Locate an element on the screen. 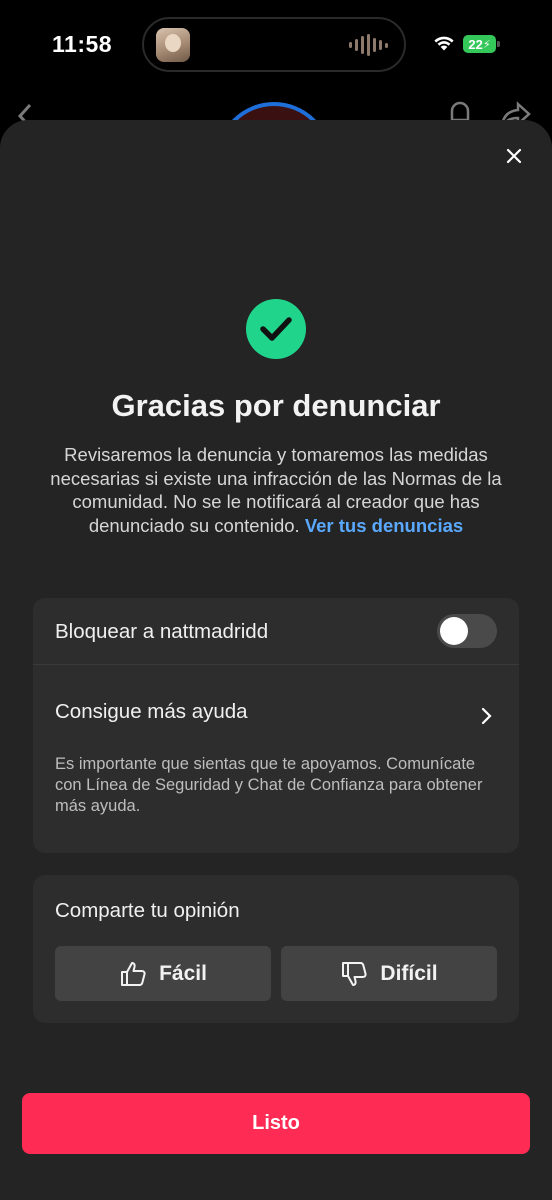 This screenshot has height=1200, width=552. wifi-icon is located at coordinates (444, 43).